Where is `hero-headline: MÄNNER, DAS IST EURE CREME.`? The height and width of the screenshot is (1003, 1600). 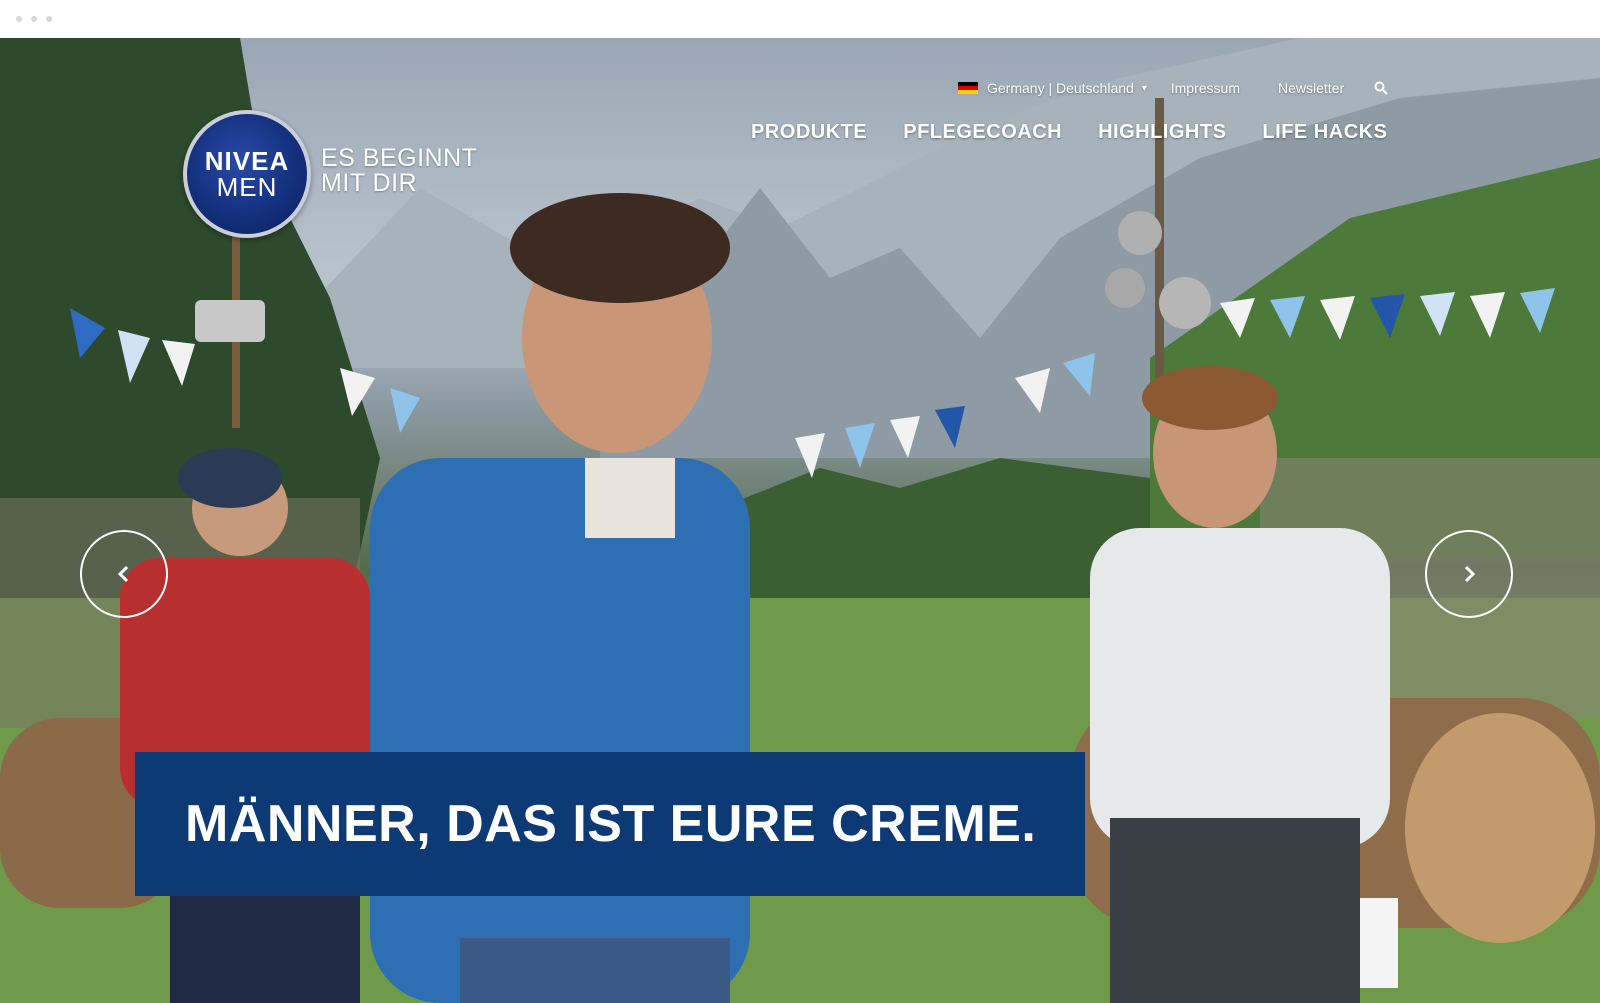
hero-headline: MÄNNER, DAS IST EURE CREME. is located at coordinates (611, 824).